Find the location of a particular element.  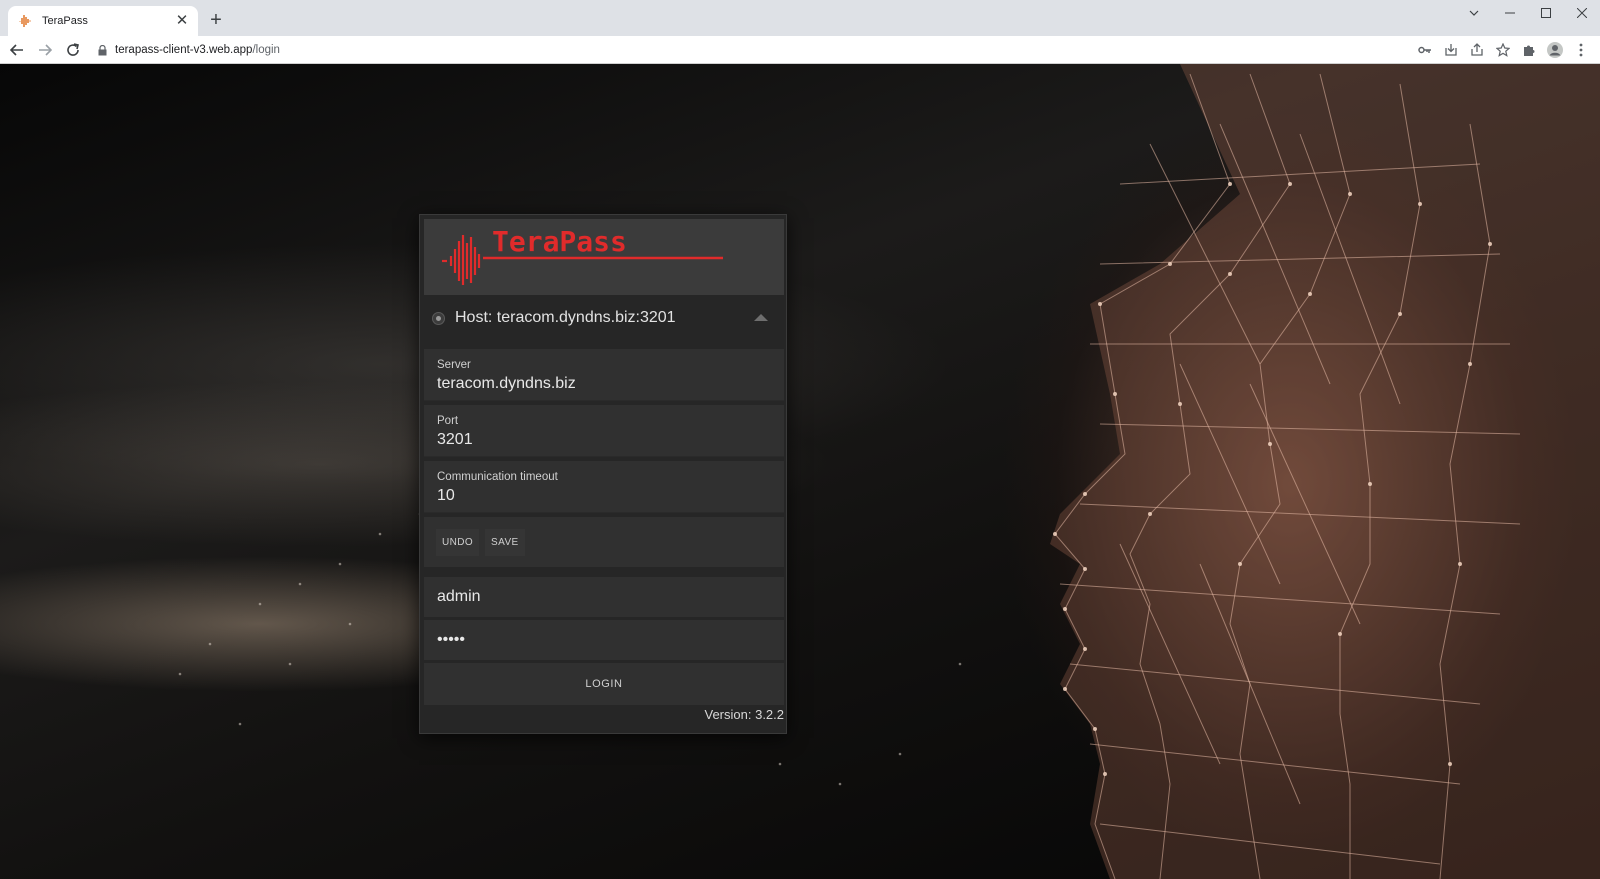

browser-toolbar: terapass-client-v3.web.app/login is located at coordinates (800, 50).